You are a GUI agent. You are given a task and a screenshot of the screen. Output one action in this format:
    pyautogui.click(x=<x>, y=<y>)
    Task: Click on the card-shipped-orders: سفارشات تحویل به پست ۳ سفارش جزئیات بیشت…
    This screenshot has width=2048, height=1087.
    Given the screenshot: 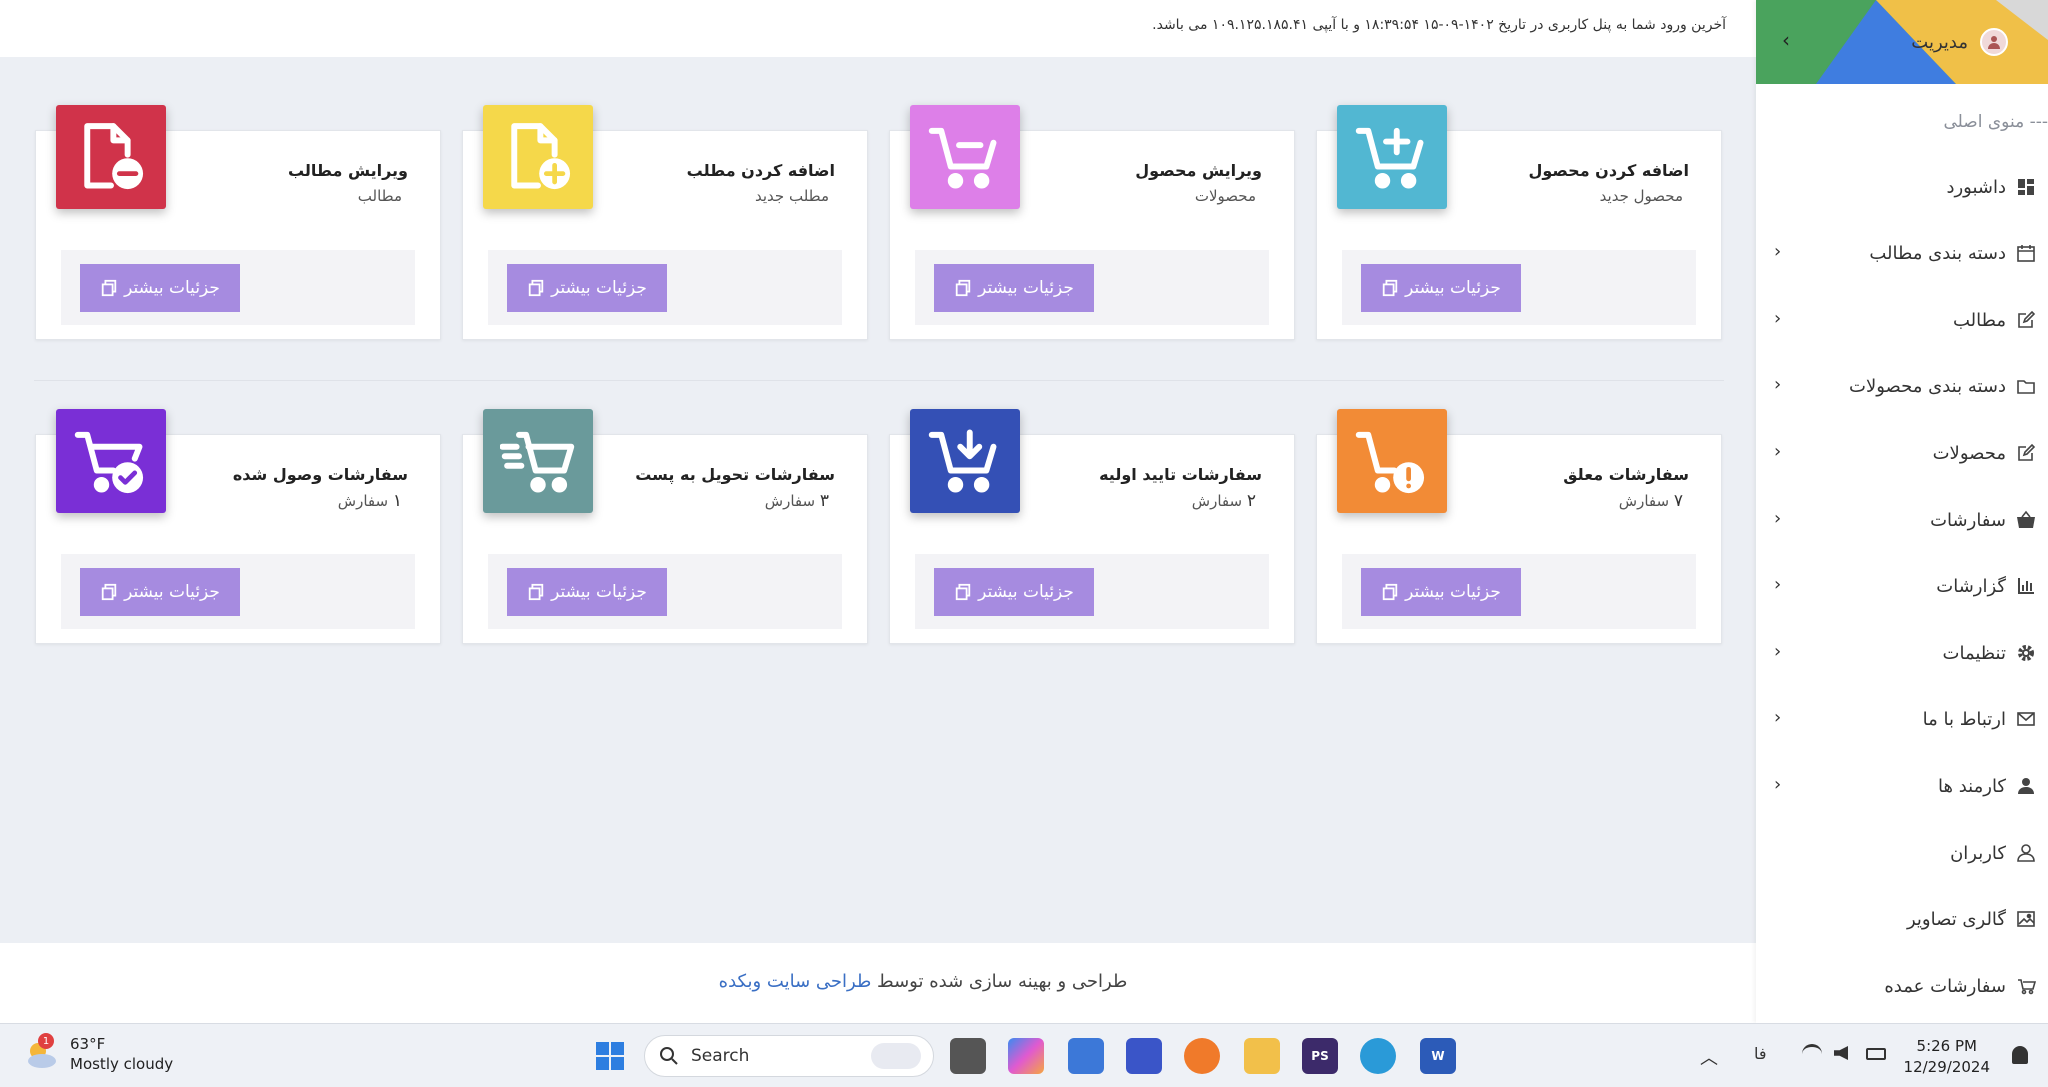 What is the action you would take?
    pyautogui.click(x=665, y=526)
    